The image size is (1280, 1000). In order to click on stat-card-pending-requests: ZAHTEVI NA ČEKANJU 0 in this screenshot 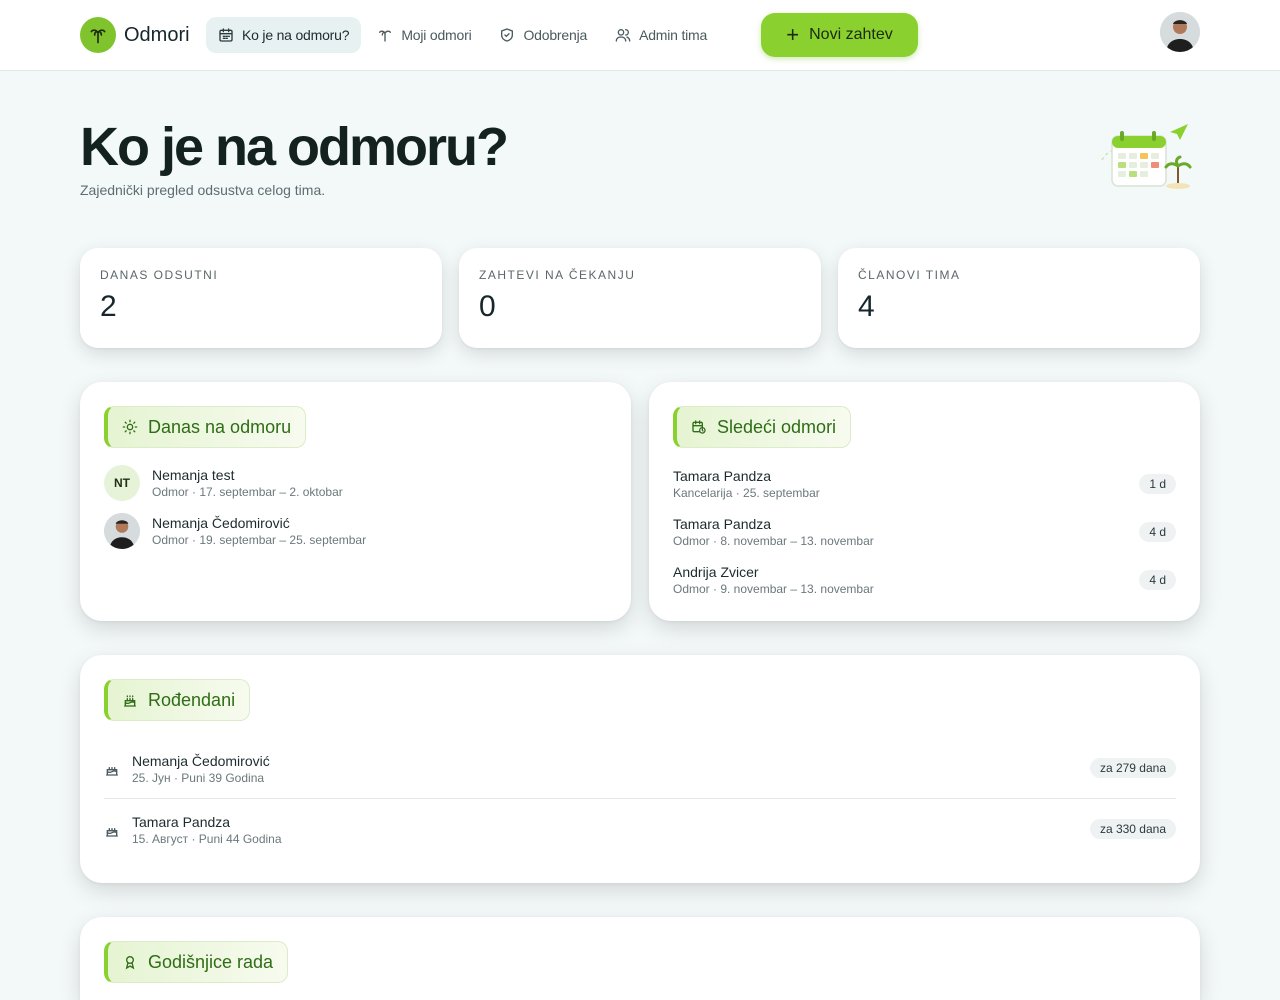, I will do `click(640, 298)`.